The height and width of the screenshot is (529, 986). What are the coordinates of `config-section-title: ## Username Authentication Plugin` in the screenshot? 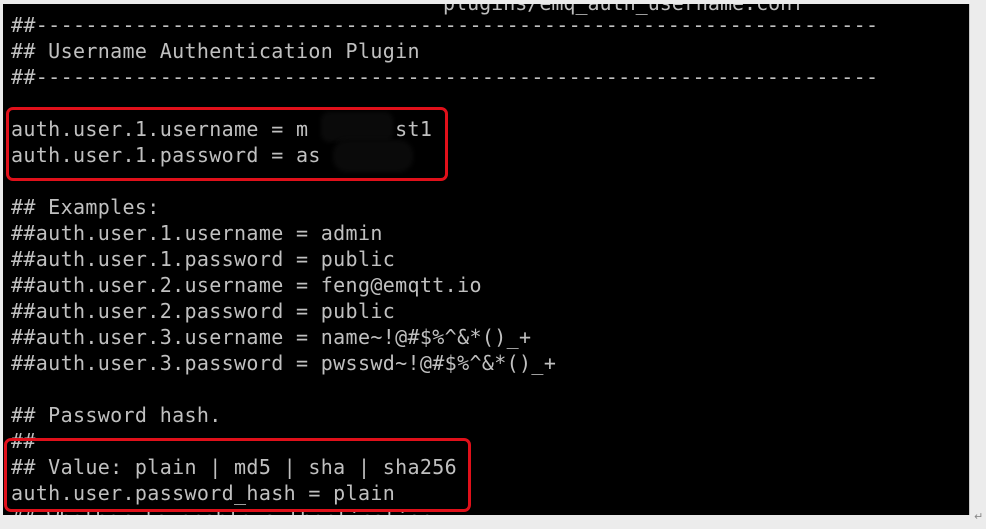 It's located at (215, 51).